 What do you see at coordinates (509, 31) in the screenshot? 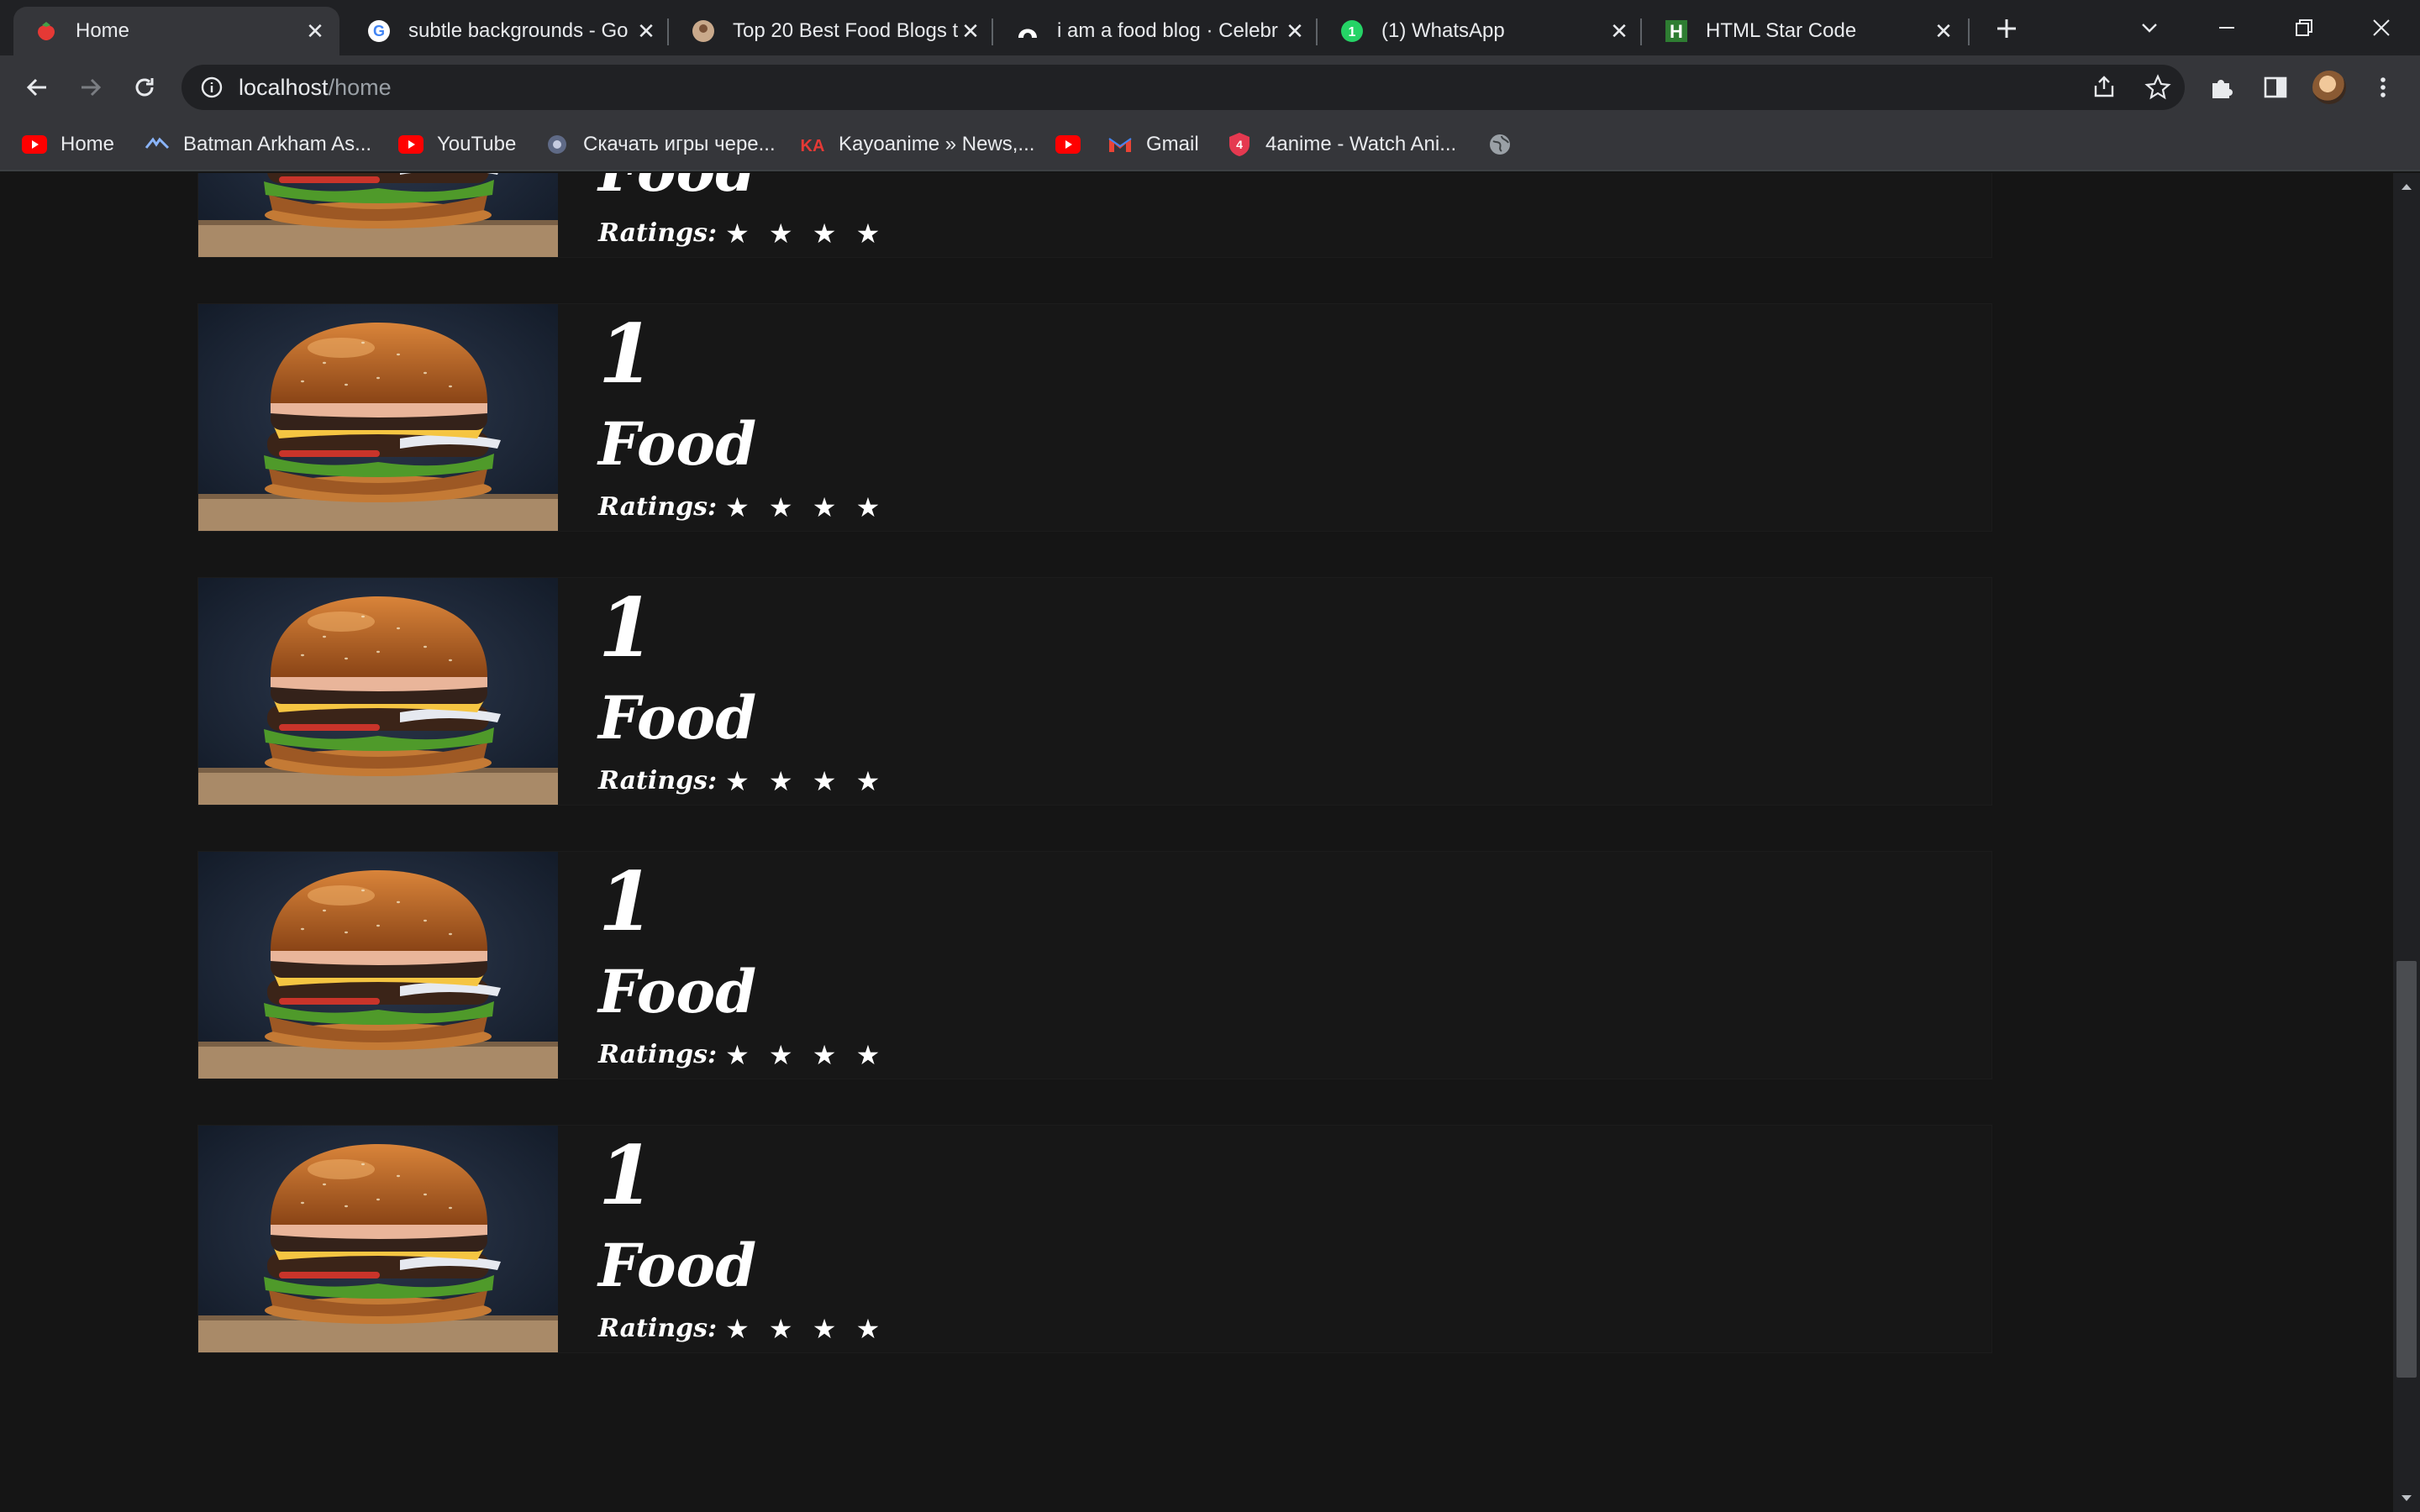
I see `tab-subtle-backgrounds: G subtle backgrounds - Go ✕` at bounding box center [509, 31].